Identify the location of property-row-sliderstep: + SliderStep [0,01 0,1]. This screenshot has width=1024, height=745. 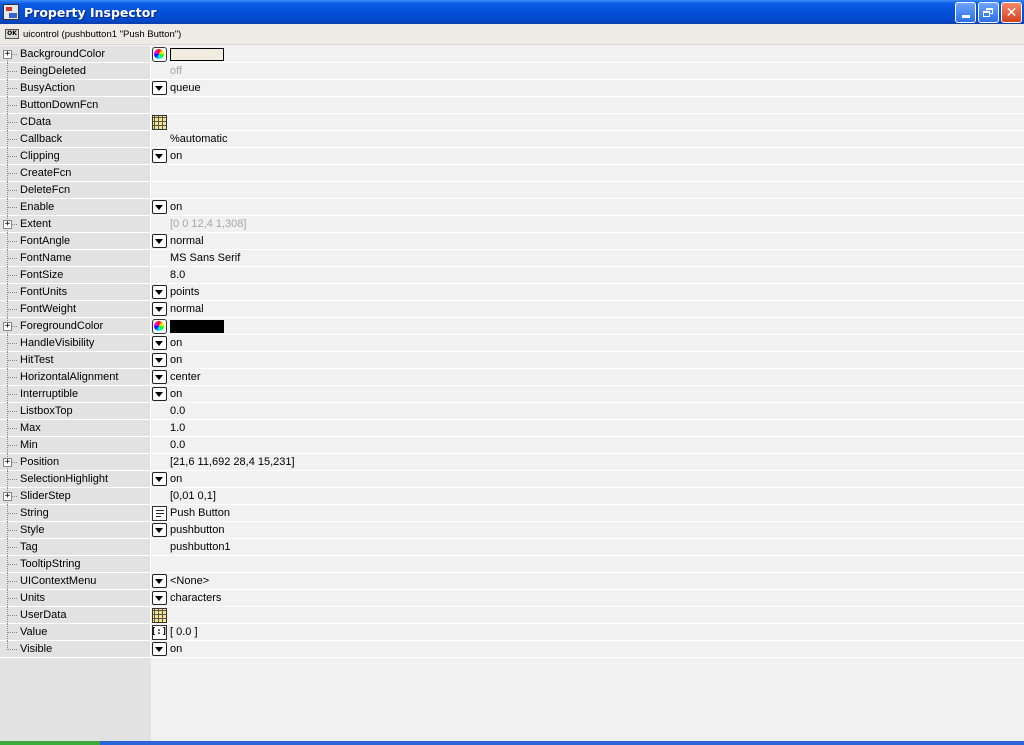
(512, 496).